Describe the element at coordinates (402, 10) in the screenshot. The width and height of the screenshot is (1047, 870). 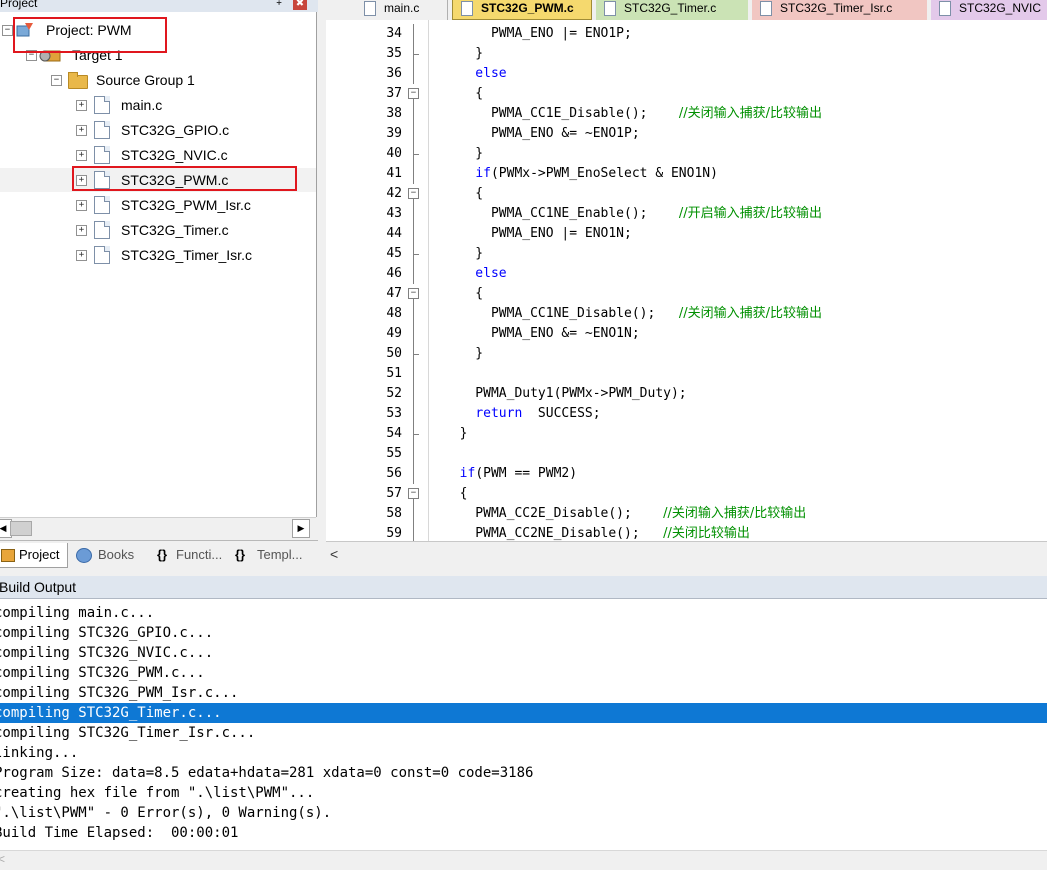
I see `tab-main-c: main.c` at that location.